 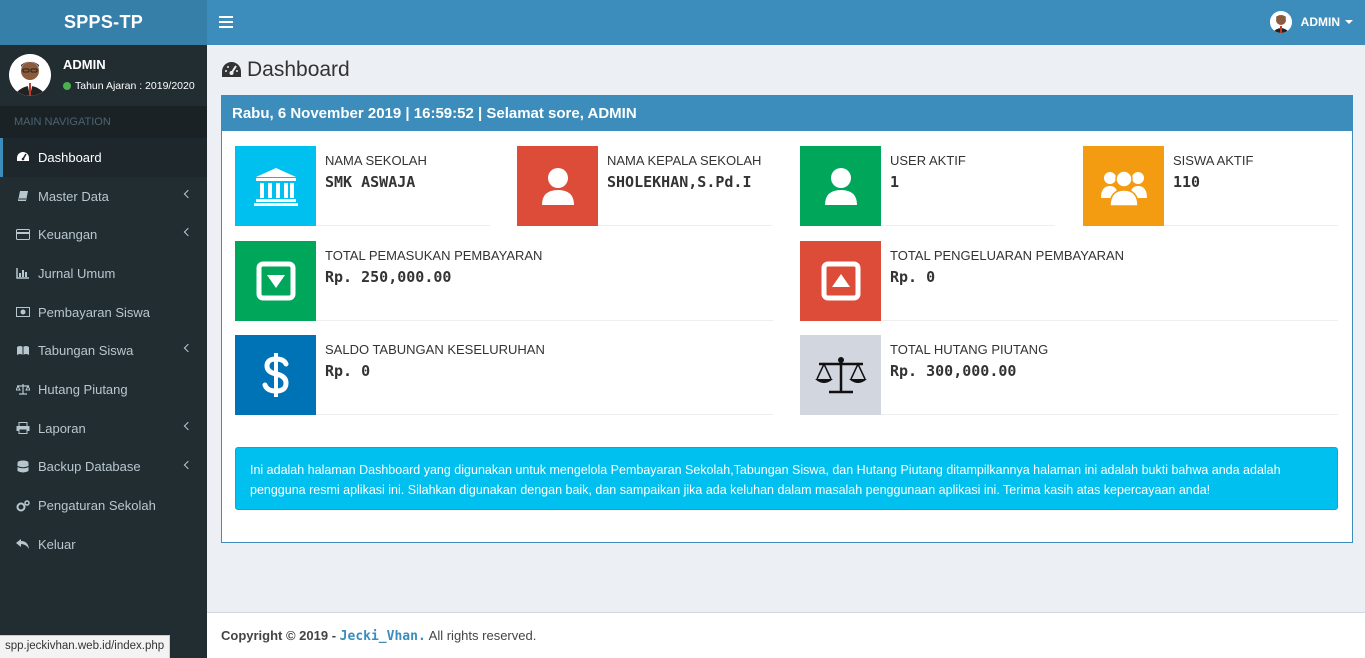 What do you see at coordinates (23, 351) in the screenshot?
I see `open-book-icon` at bounding box center [23, 351].